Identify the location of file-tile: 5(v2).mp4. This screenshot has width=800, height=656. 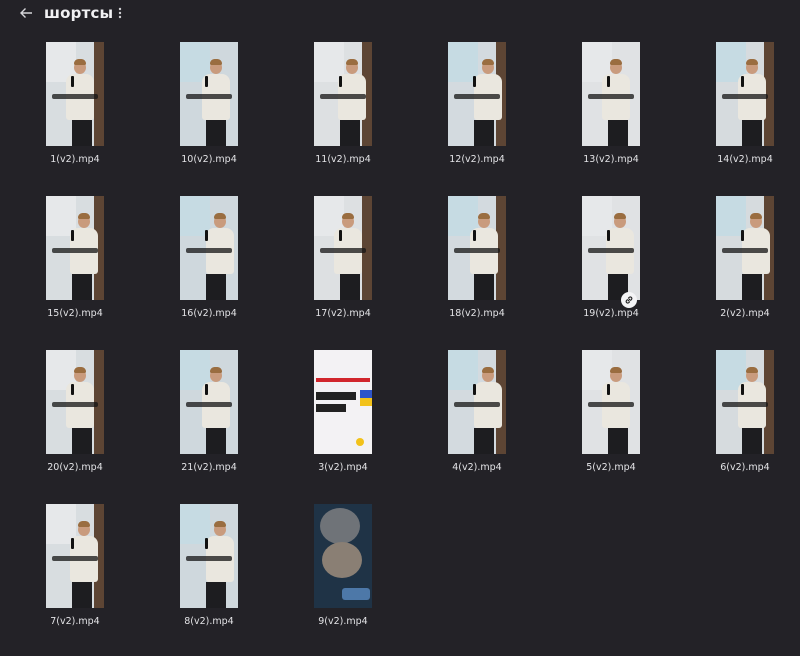
(611, 425).